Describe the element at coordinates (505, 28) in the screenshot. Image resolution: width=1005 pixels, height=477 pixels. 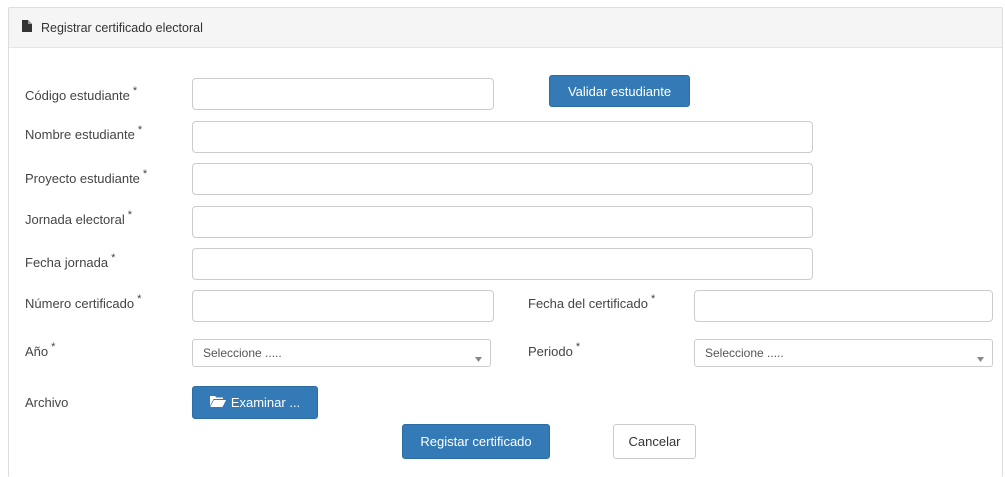
I see `panel-heading: Registrar certificado electoral` at that location.